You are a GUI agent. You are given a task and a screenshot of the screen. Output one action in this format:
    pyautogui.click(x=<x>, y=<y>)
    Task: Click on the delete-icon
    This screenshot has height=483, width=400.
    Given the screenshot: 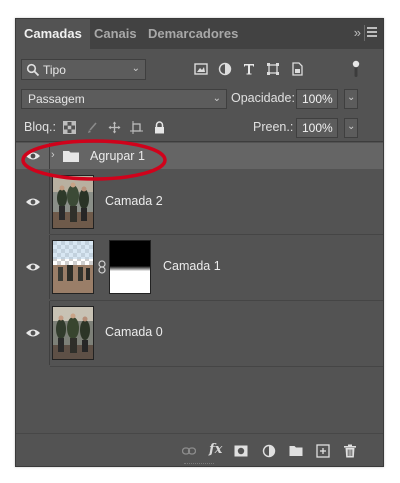 What is the action you would take?
    pyautogui.click(x=350, y=451)
    